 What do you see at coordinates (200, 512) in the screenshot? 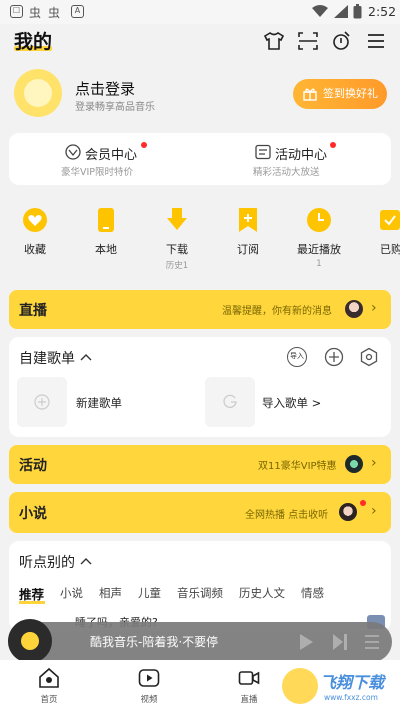
I see `novel-bar: 小说 全网热播 点击收听 ›` at bounding box center [200, 512].